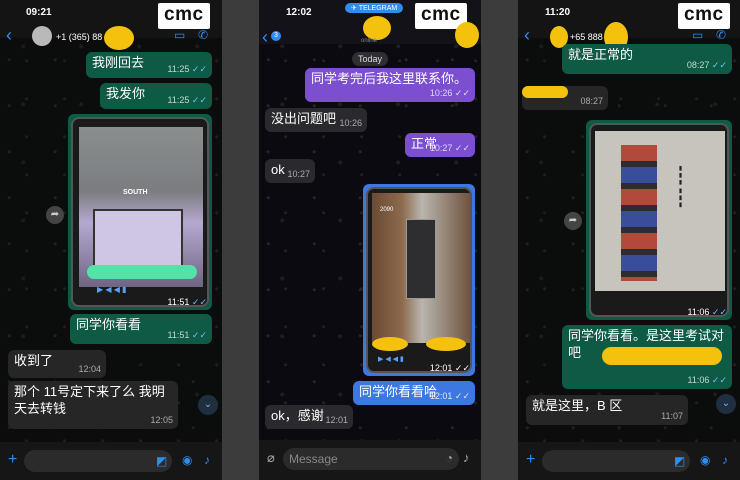 This screenshot has width=740, height=480. I want to click on message-incoming: 没出问题吧 10:26, so click(316, 120).